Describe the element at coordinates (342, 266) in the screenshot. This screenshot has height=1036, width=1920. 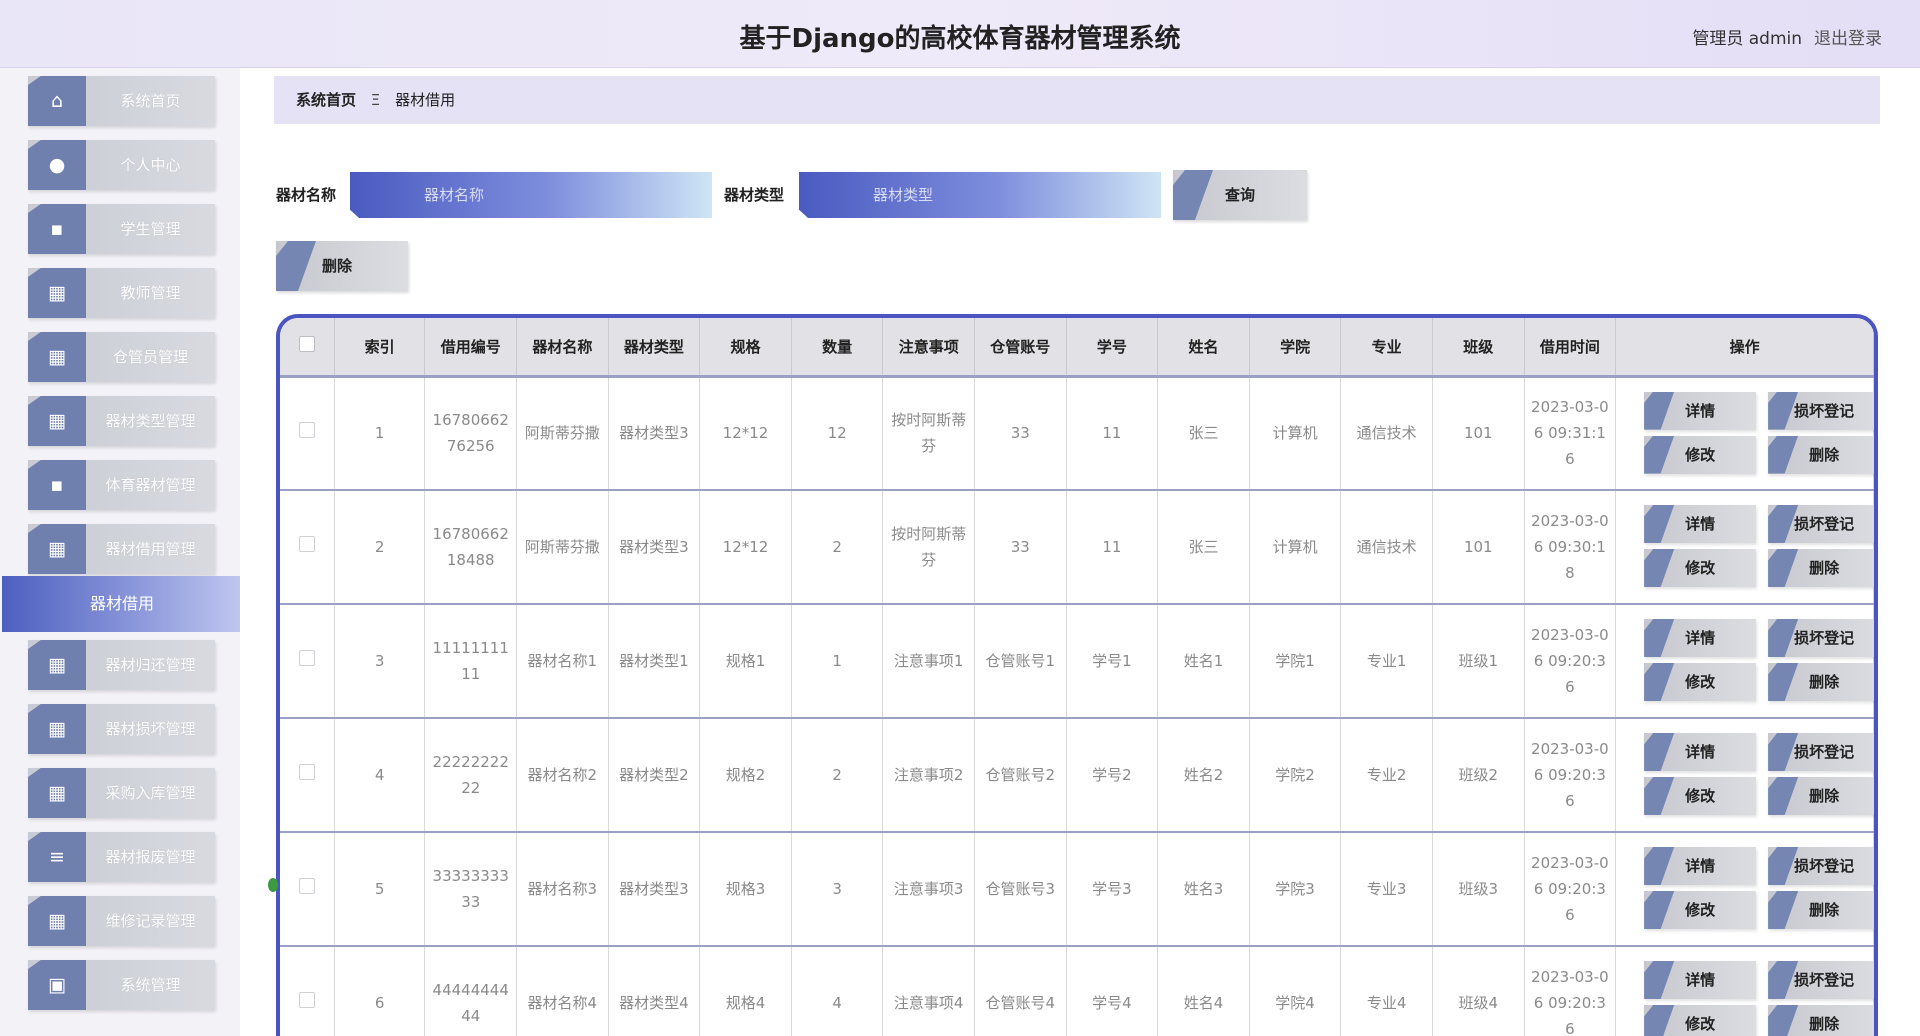
I see `batch-delete-button: 删除` at that location.